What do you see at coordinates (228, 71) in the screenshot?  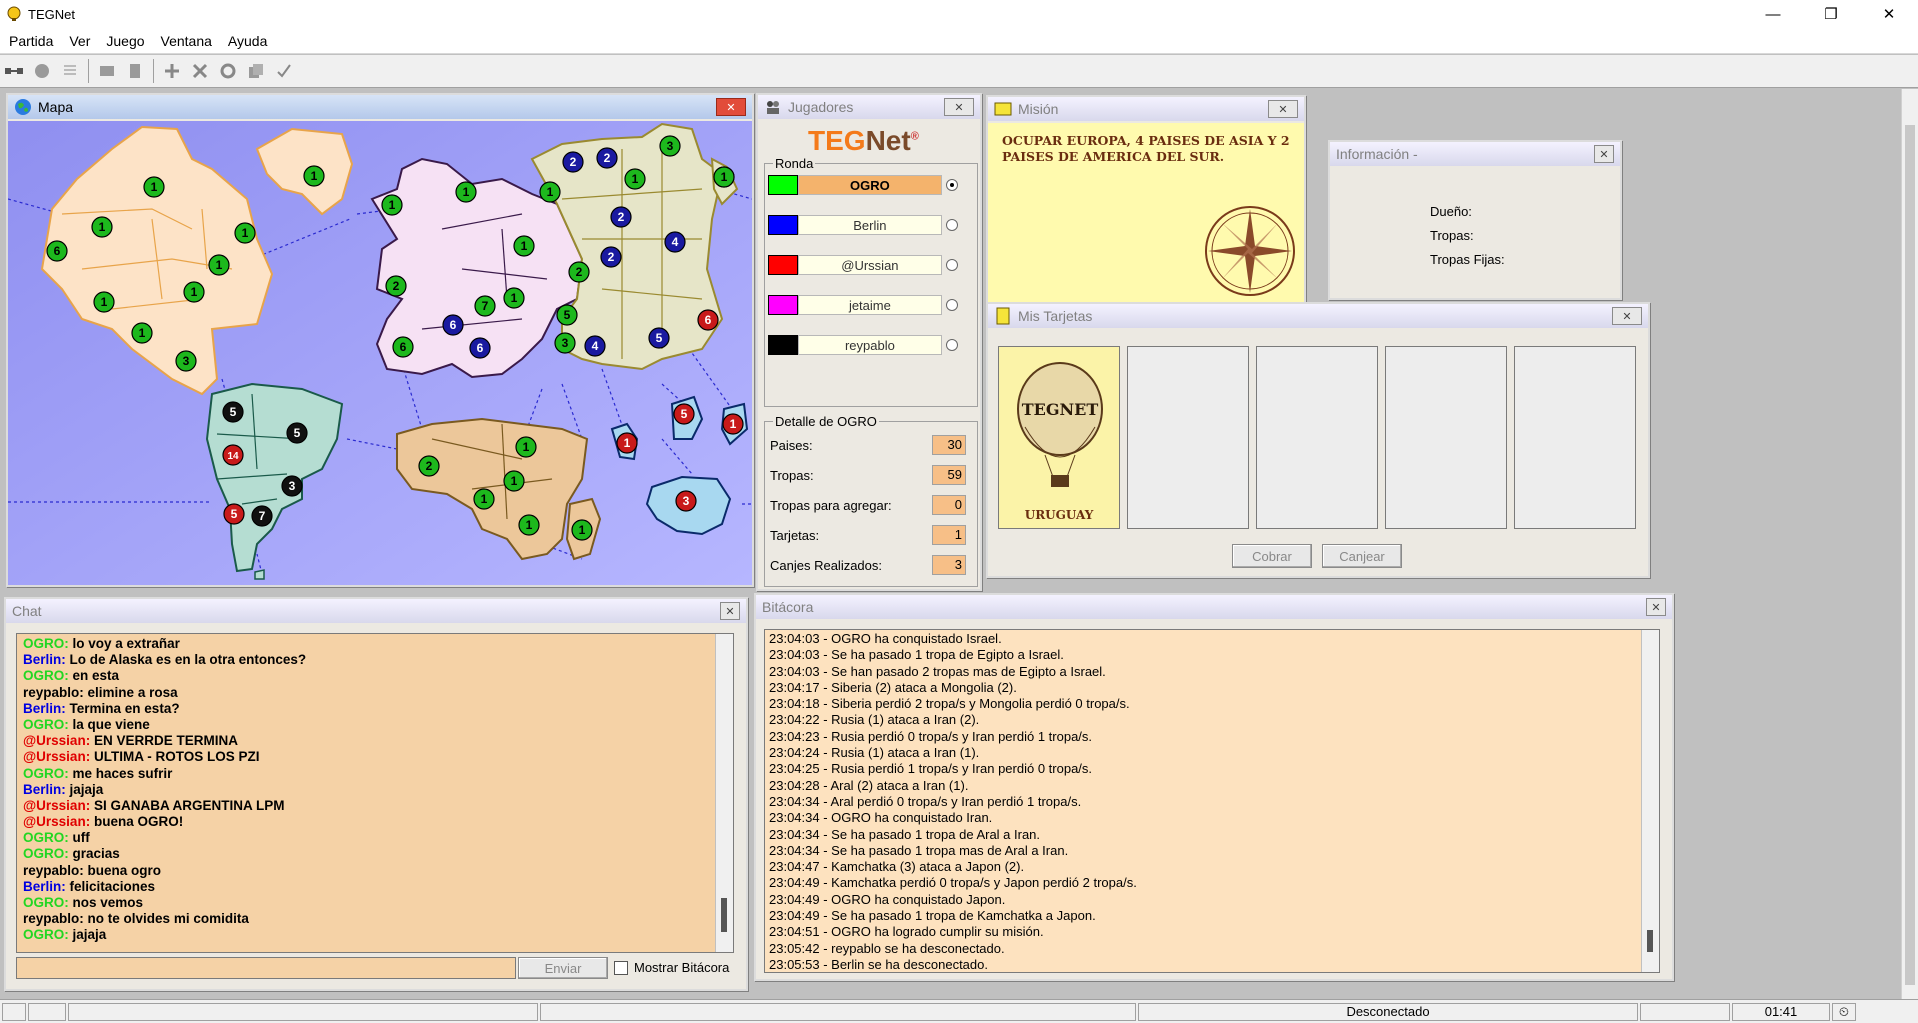 I see `gear-icon` at bounding box center [228, 71].